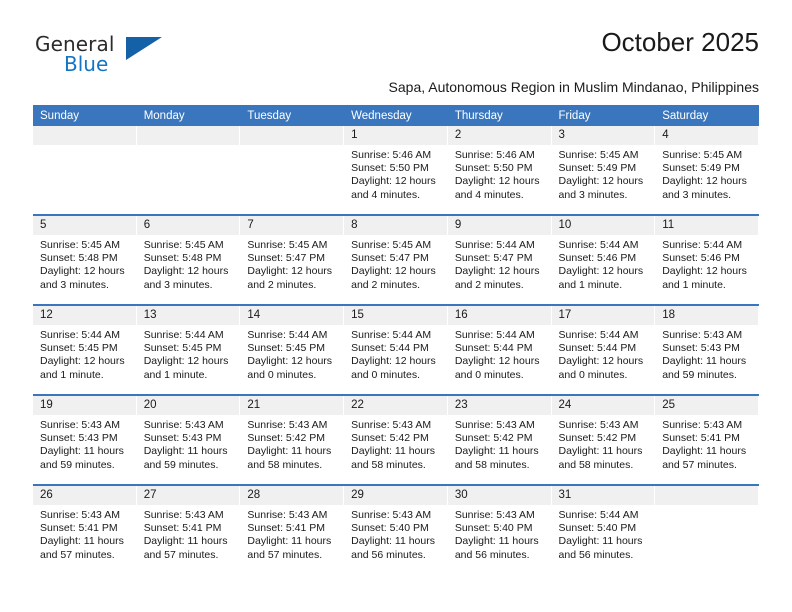  I want to click on daylight-text: Daylight: 12 hours and 3 minutes., so click(82, 278).